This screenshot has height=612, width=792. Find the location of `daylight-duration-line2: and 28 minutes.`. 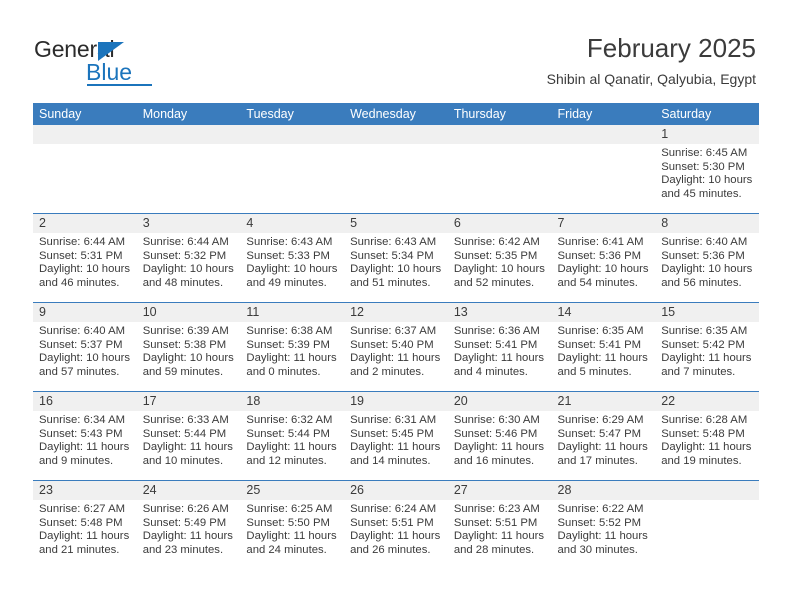

daylight-duration-line2: and 28 minutes. is located at coordinates (494, 549).